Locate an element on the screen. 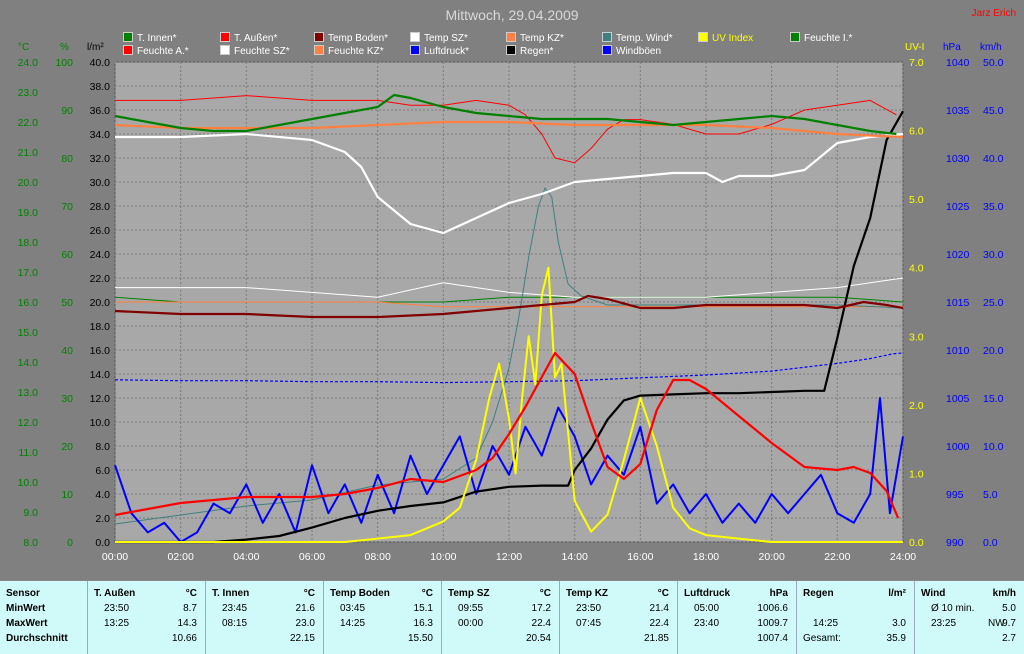  legend-item: Feuchte A.* is located at coordinates (156, 51).